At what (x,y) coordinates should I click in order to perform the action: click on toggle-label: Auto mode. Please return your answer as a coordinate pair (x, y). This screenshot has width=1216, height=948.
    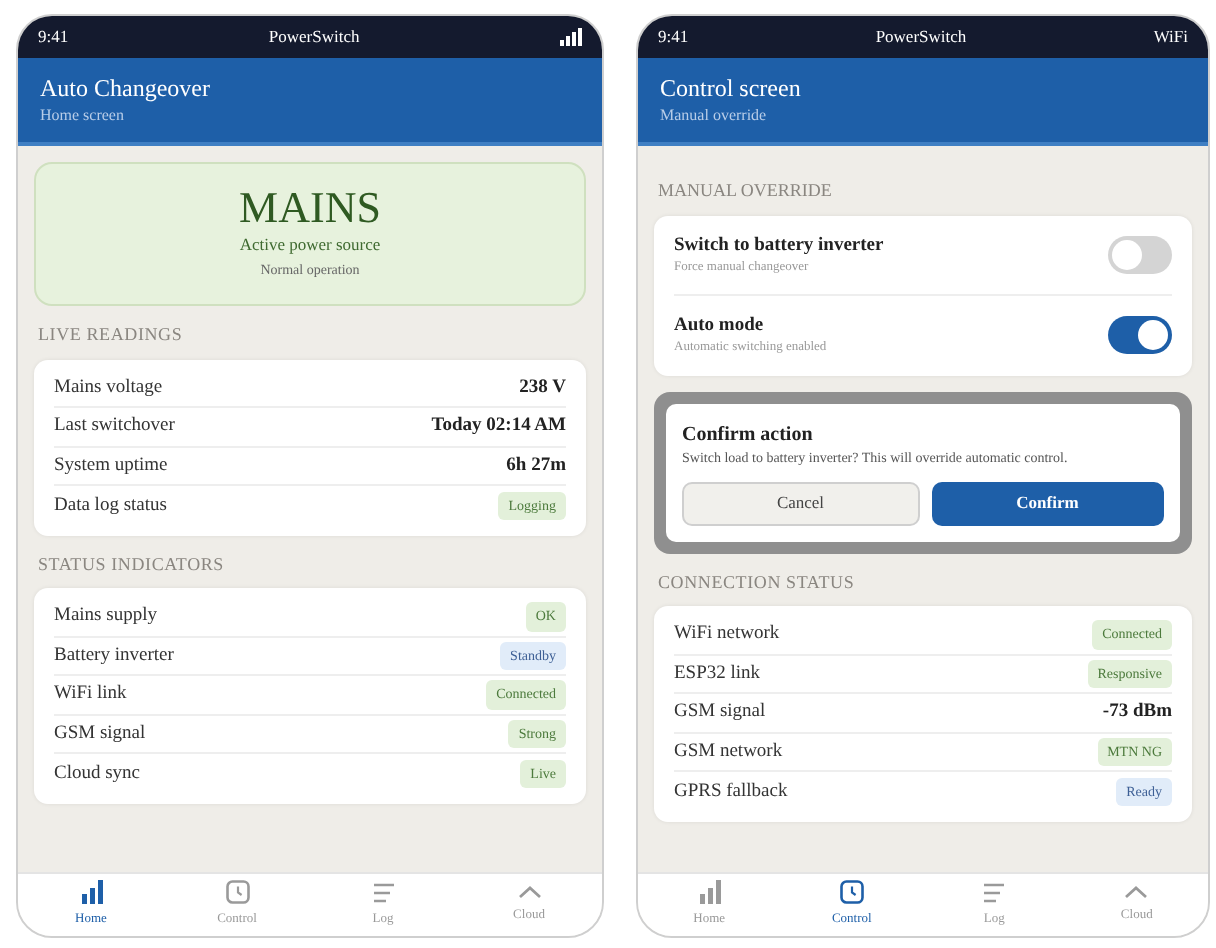
    Looking at the image, I should click on (720, 326).